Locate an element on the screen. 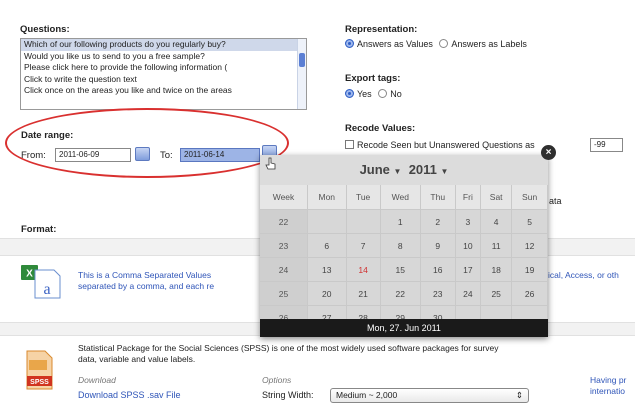 The height and width of the screenshot is (405, 635). calendar-week-row: 22 1 2 3 4 5 is located at coordinates (404, 221).